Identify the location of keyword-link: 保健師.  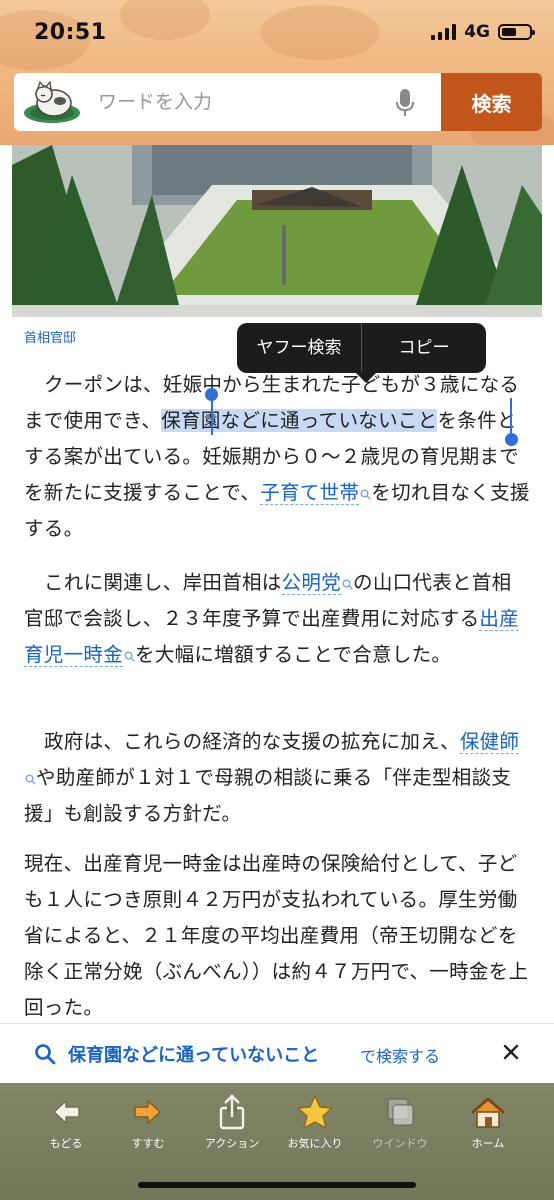
(489, 742).